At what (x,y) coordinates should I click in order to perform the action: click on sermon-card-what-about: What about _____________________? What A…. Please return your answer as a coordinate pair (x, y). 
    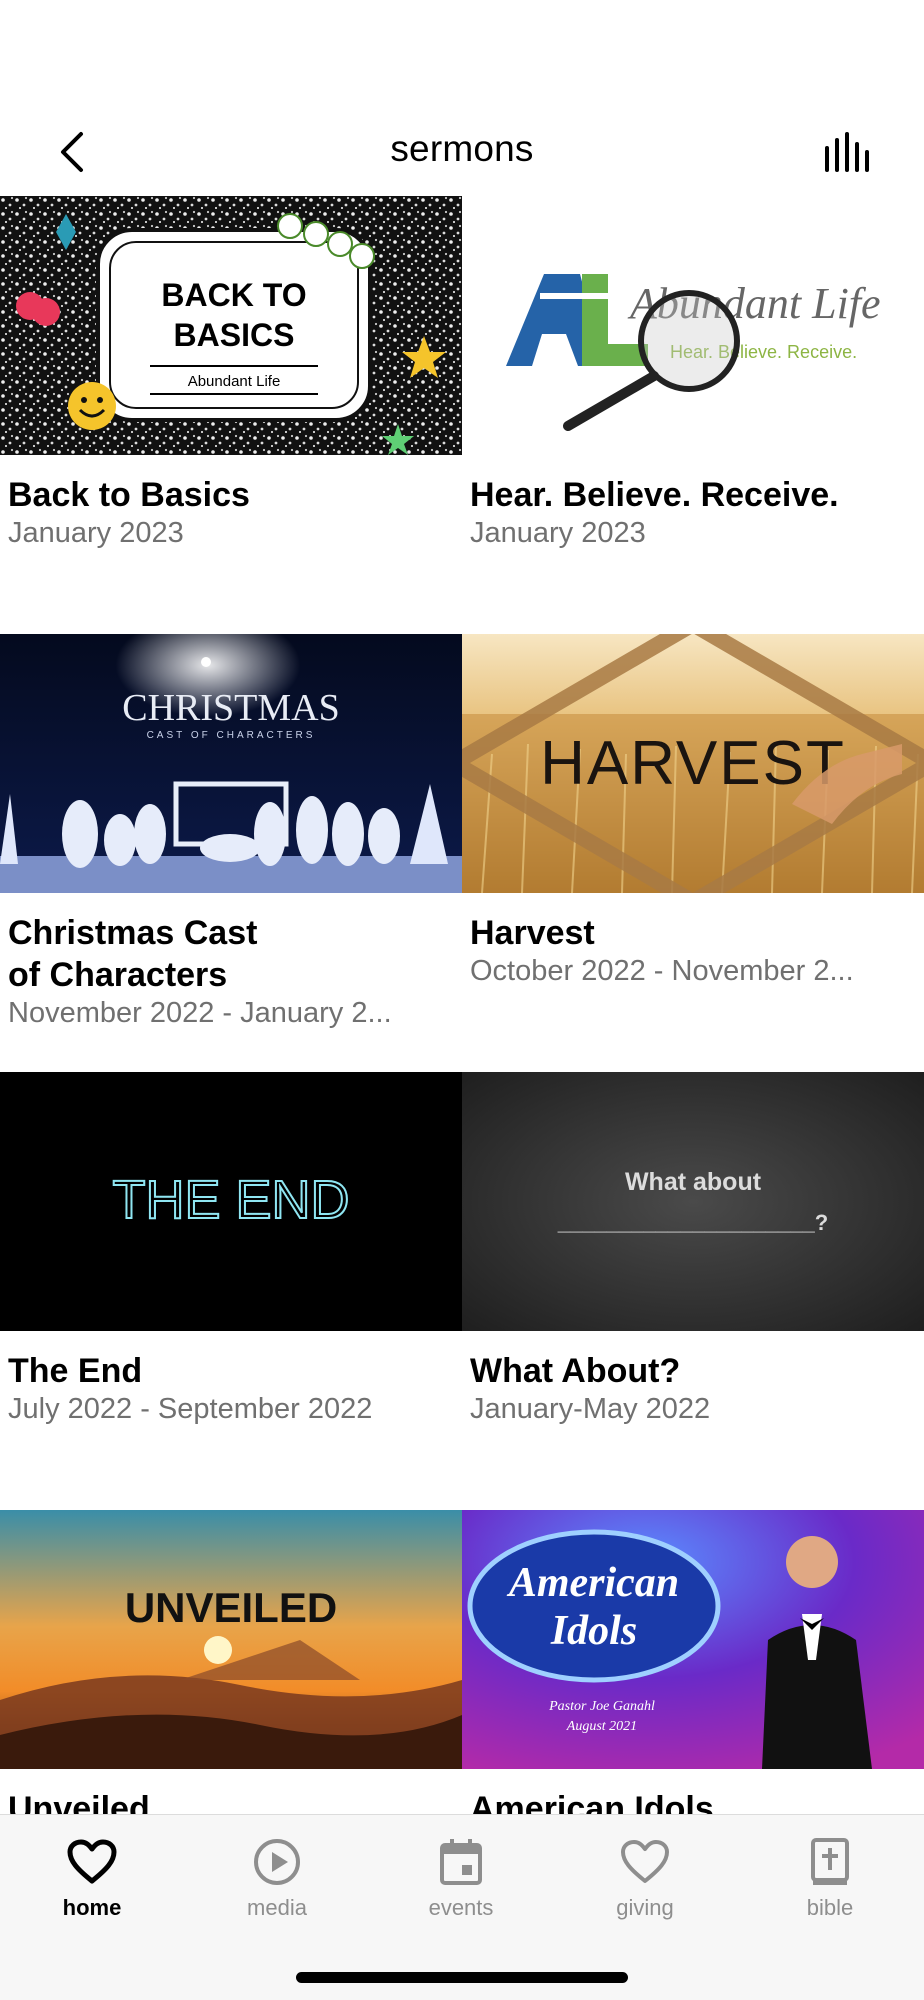
    Looking at the image, I should click on (693, 1291).